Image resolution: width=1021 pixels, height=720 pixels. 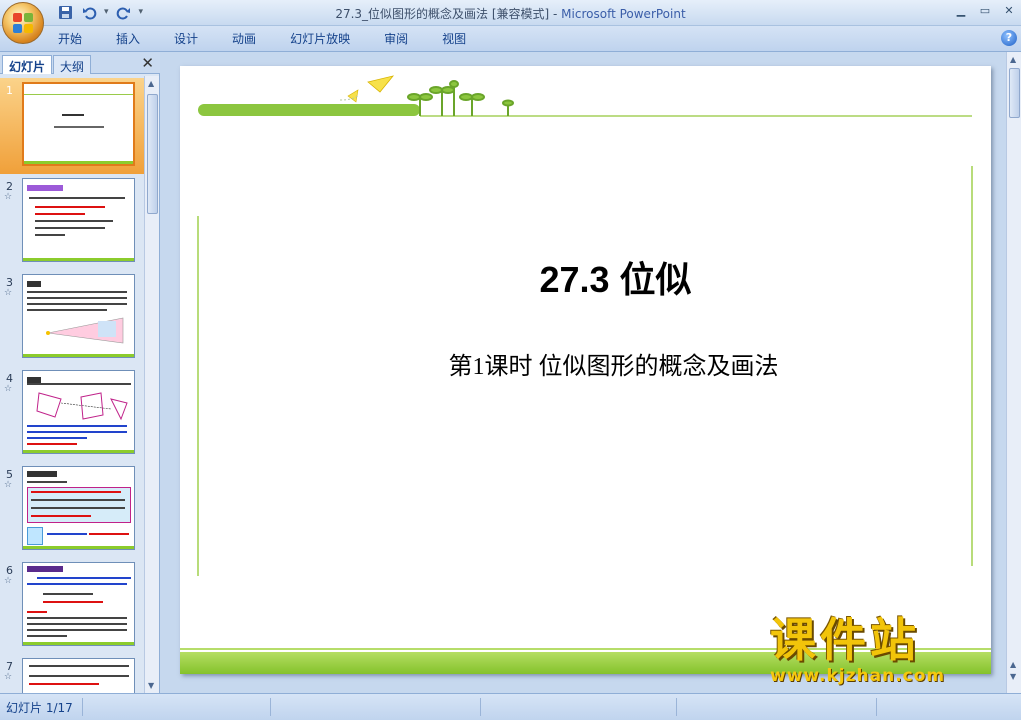 What do you see at coordinates (1013, 664) in the screenshot?
I see `previous-slide-icon: ▲` at bounding box center [1013, 664].